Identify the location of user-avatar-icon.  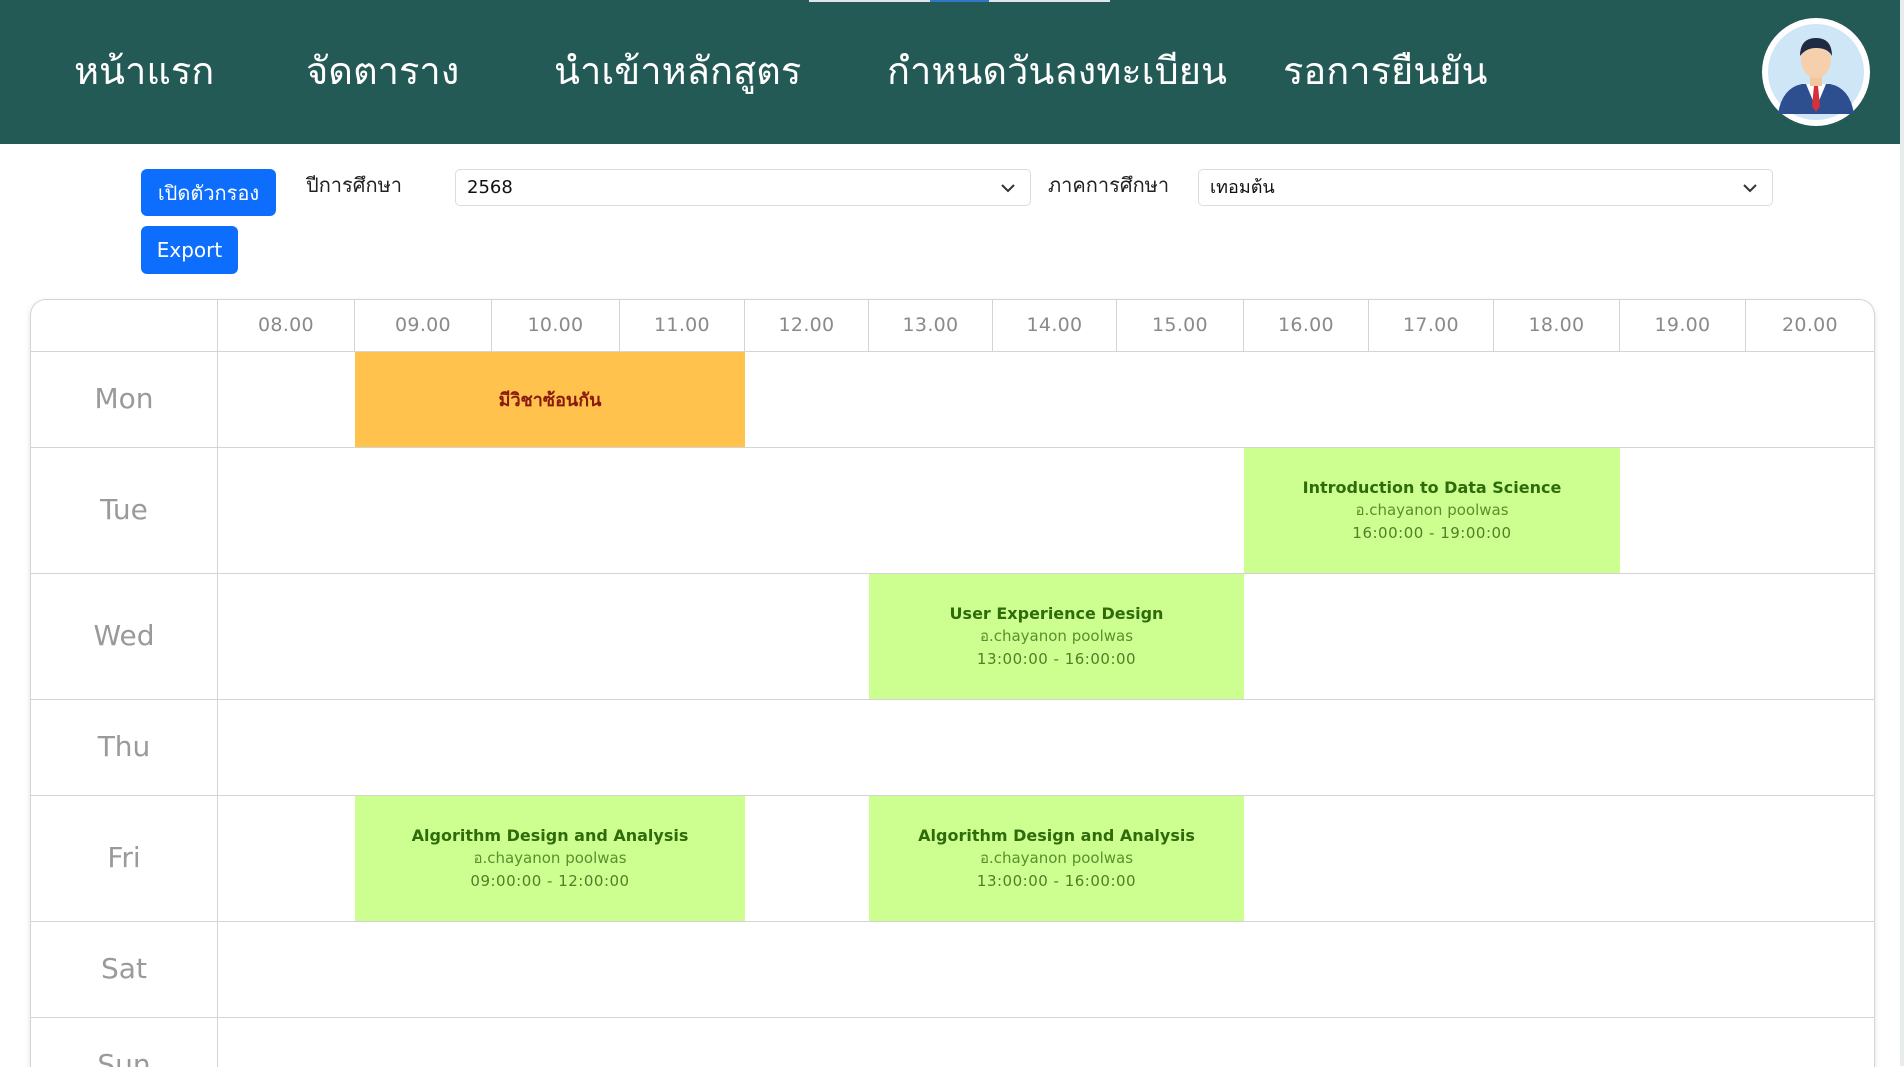
(1816, 72).